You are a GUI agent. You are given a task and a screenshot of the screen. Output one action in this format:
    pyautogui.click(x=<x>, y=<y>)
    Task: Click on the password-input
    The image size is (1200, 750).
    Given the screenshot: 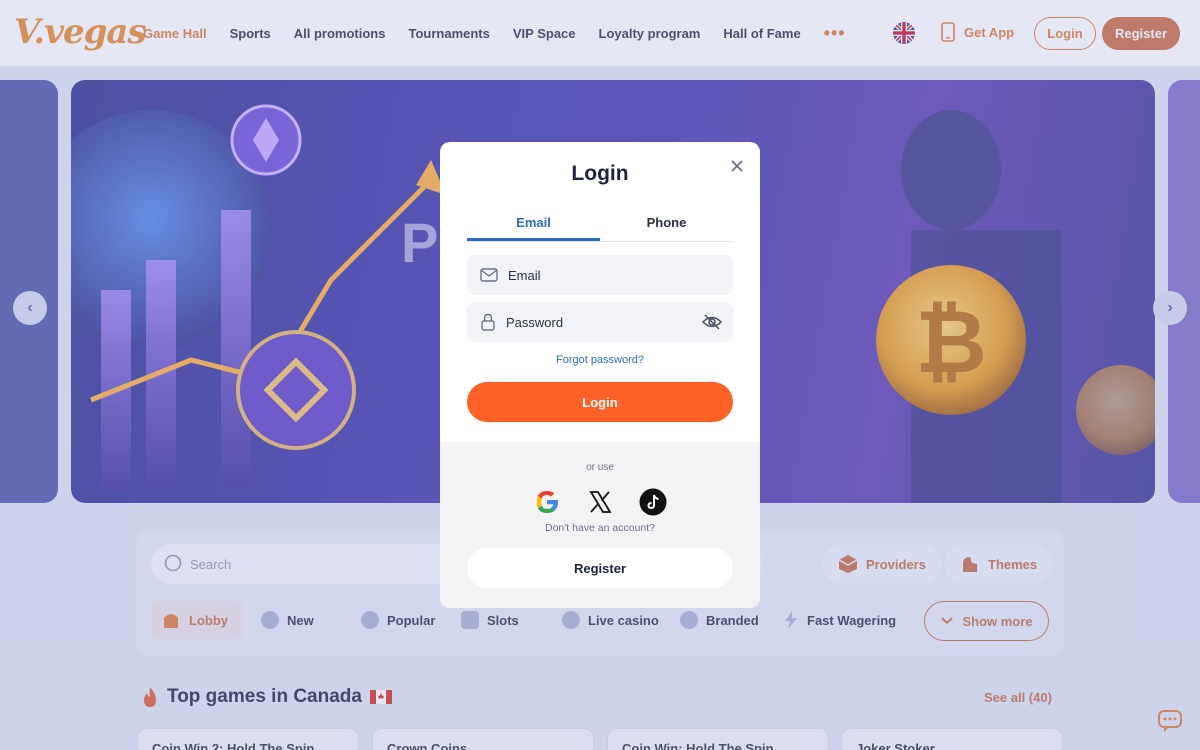 What is the action you would take?
    pyautogui.click(x=596, y=322)
    